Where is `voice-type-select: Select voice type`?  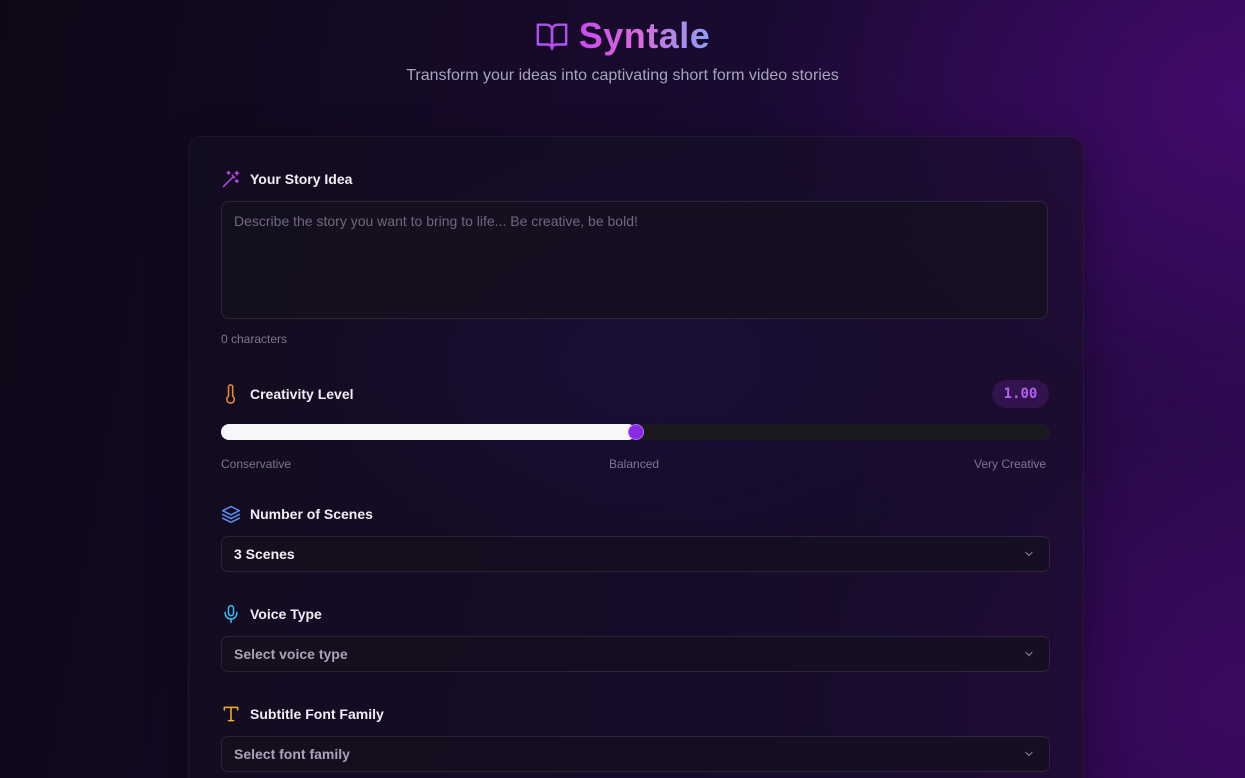 voice-type-select: Select voice type is located at coordinates (635, 654).